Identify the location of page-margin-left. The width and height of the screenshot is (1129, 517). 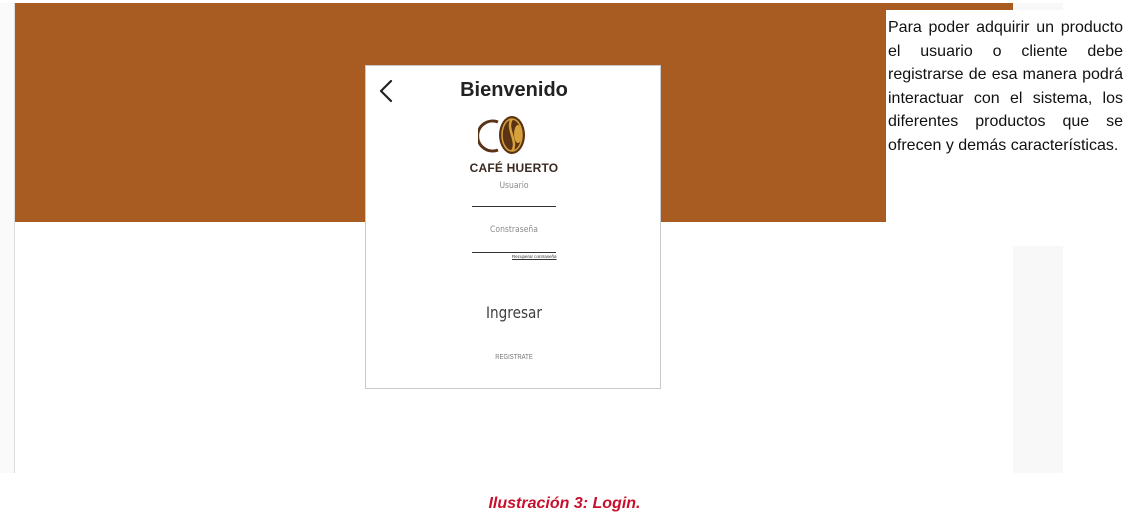
(7, 238).